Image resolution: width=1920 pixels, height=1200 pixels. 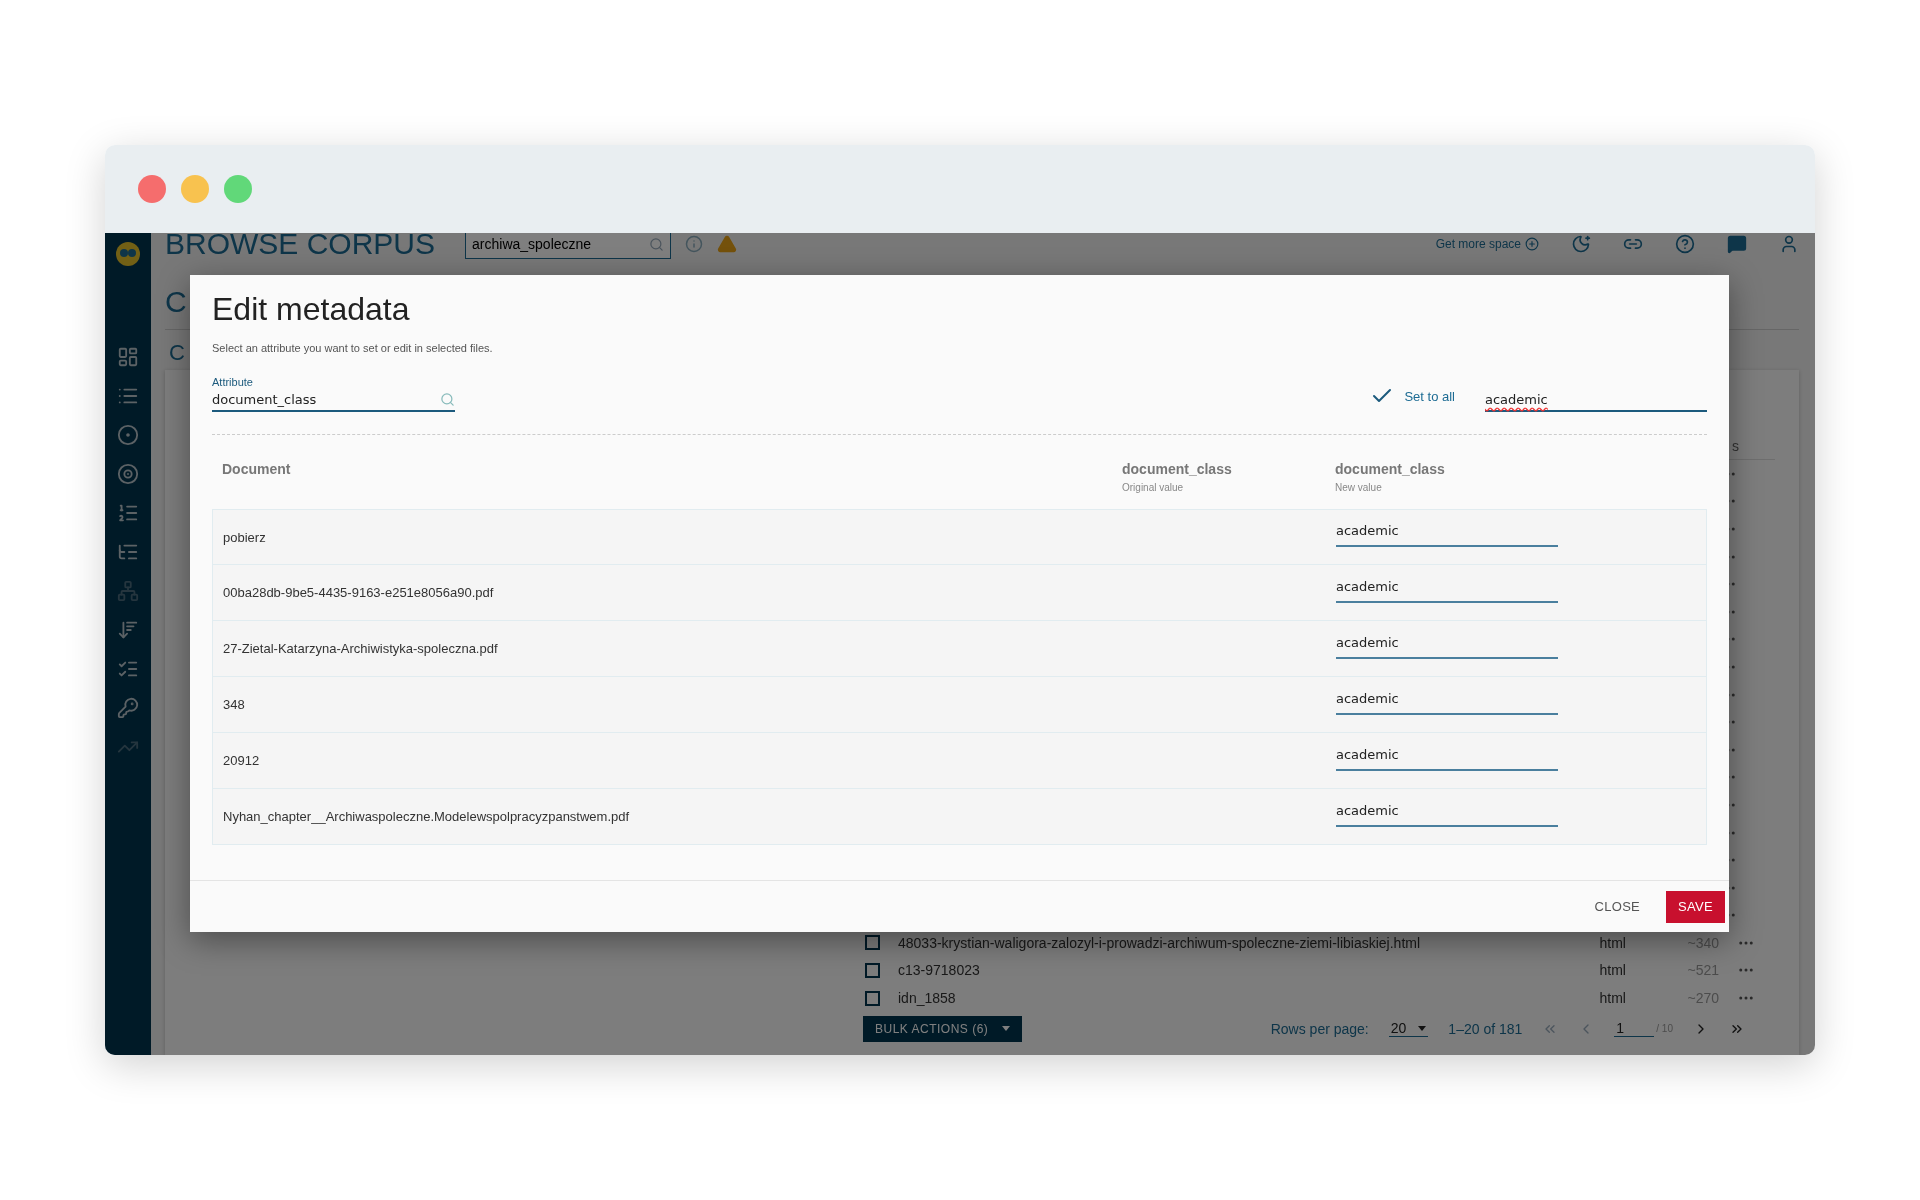 What do you see at coordinates (1685, 244) in the screenshot?
I see `help-icon` at bounding box center [1685, 244].